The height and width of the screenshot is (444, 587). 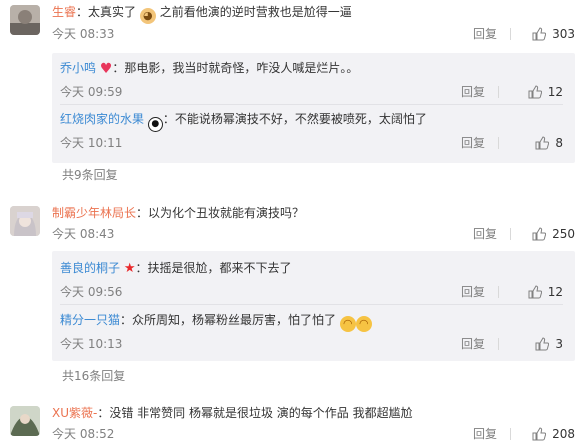 What do you see at coordinates (220, 213) in the screenshot?
I see `comment-text-part: ：以为化个丑妆就能有演技吗？` at bounding box center [220, 213].